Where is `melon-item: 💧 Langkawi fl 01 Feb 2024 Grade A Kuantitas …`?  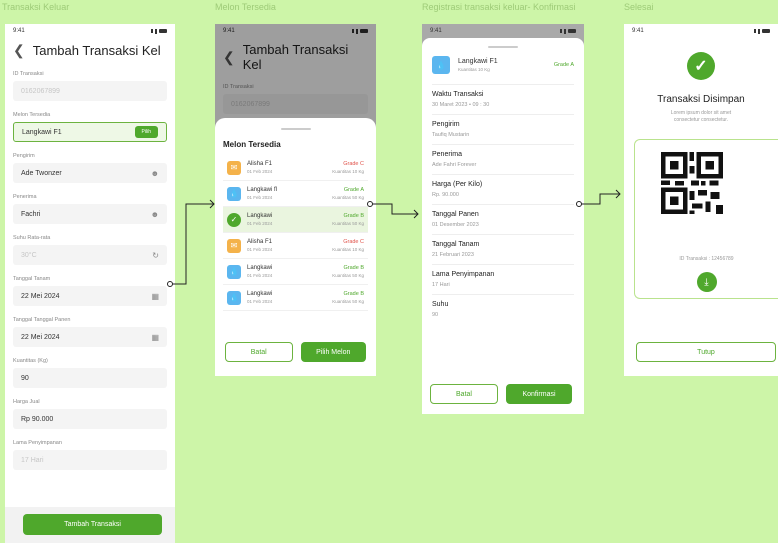
melon-item: 💧 Langkawi fl 01 Feb 2024 Grade A Kuantitas … is located at coordinates (295, 194).